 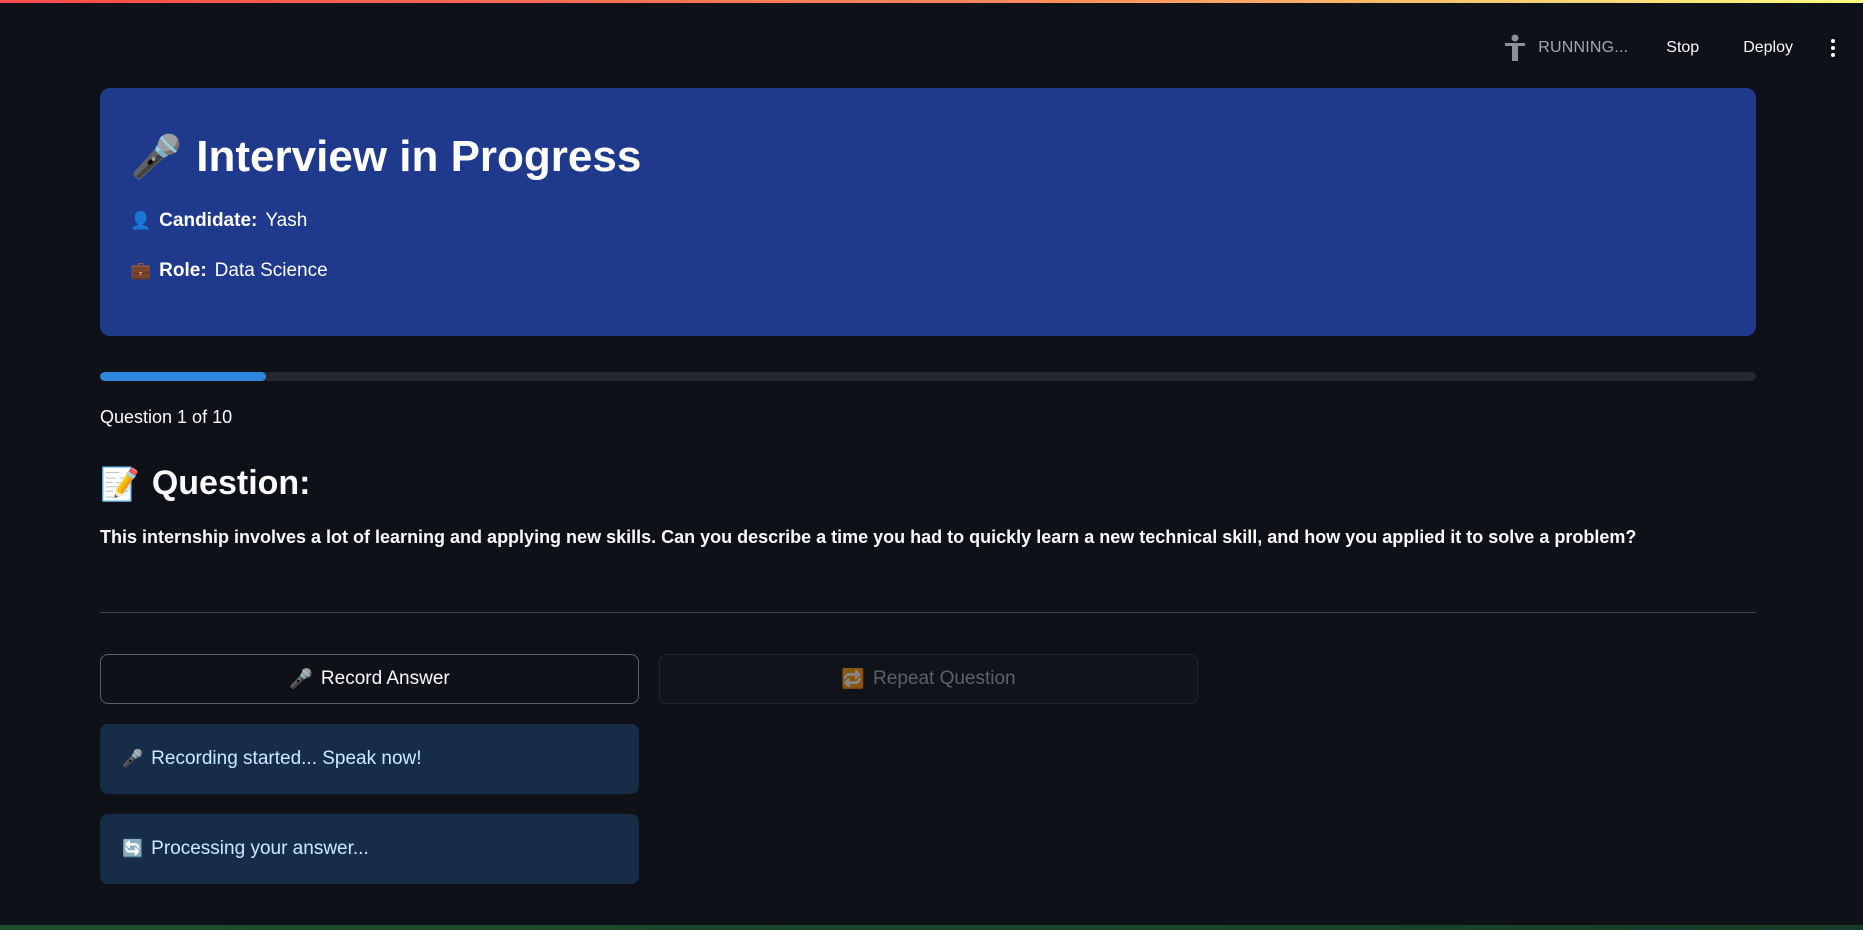 I want to click on stop-button: Stop, so click(x=1682, y=48).